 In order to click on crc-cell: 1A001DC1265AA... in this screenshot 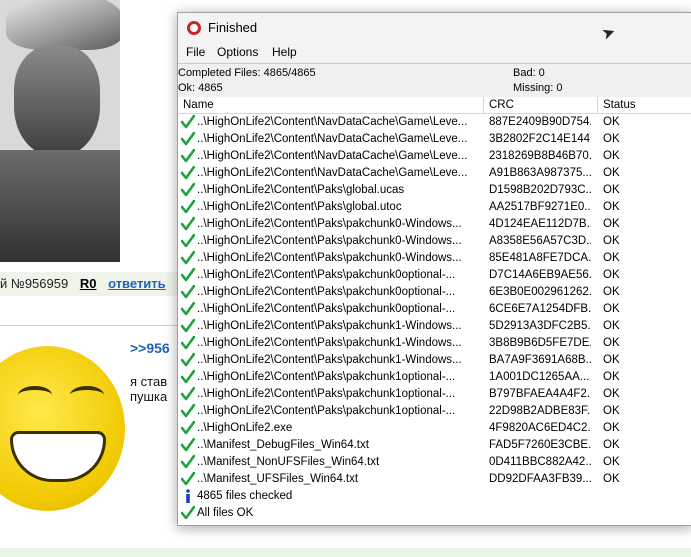, I will do `click(539, 377)`.